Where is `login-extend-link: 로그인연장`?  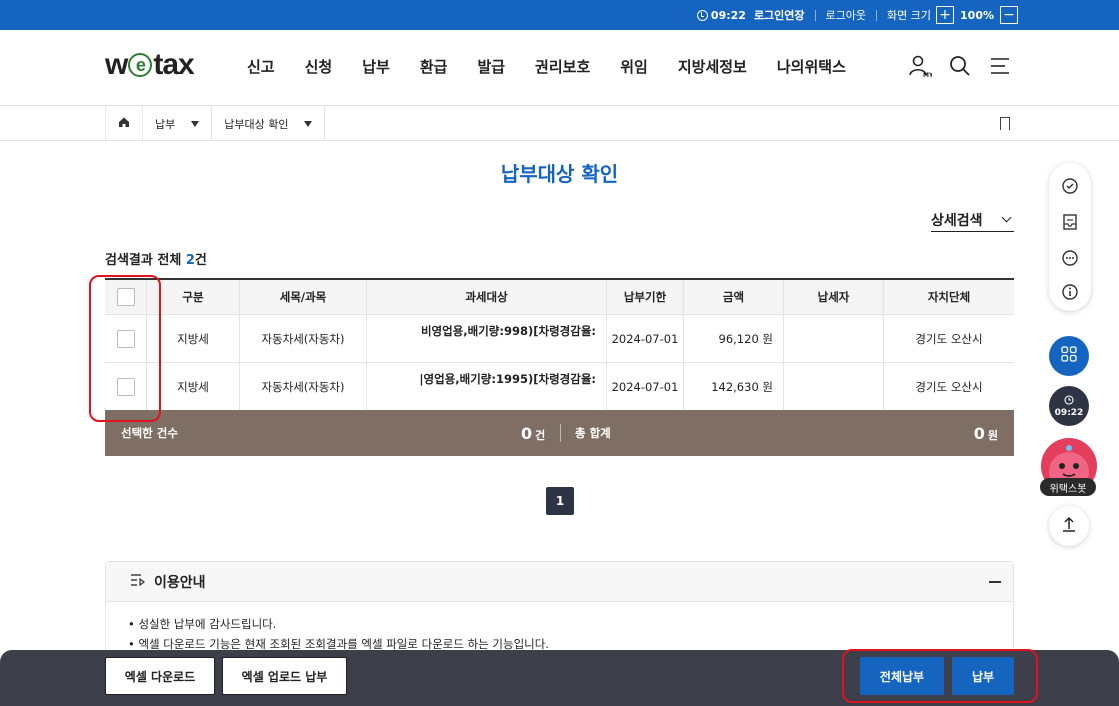 login-extend-link: 로그인연장 is located at coordinates (779, 15).